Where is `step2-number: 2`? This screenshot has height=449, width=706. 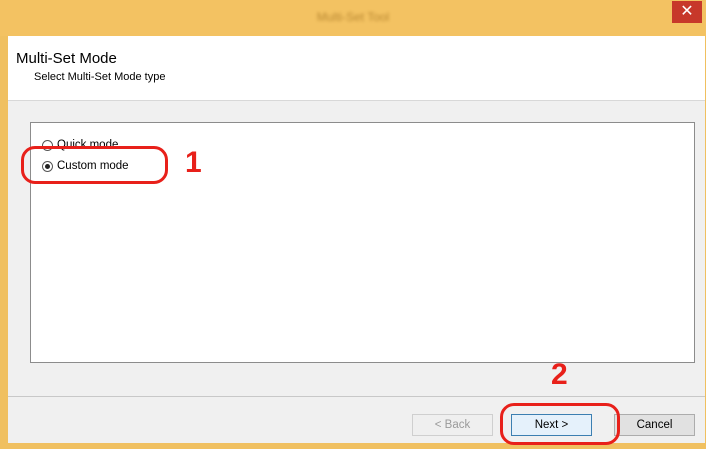
step2-number: 2 is located at coordinates (559, 374).